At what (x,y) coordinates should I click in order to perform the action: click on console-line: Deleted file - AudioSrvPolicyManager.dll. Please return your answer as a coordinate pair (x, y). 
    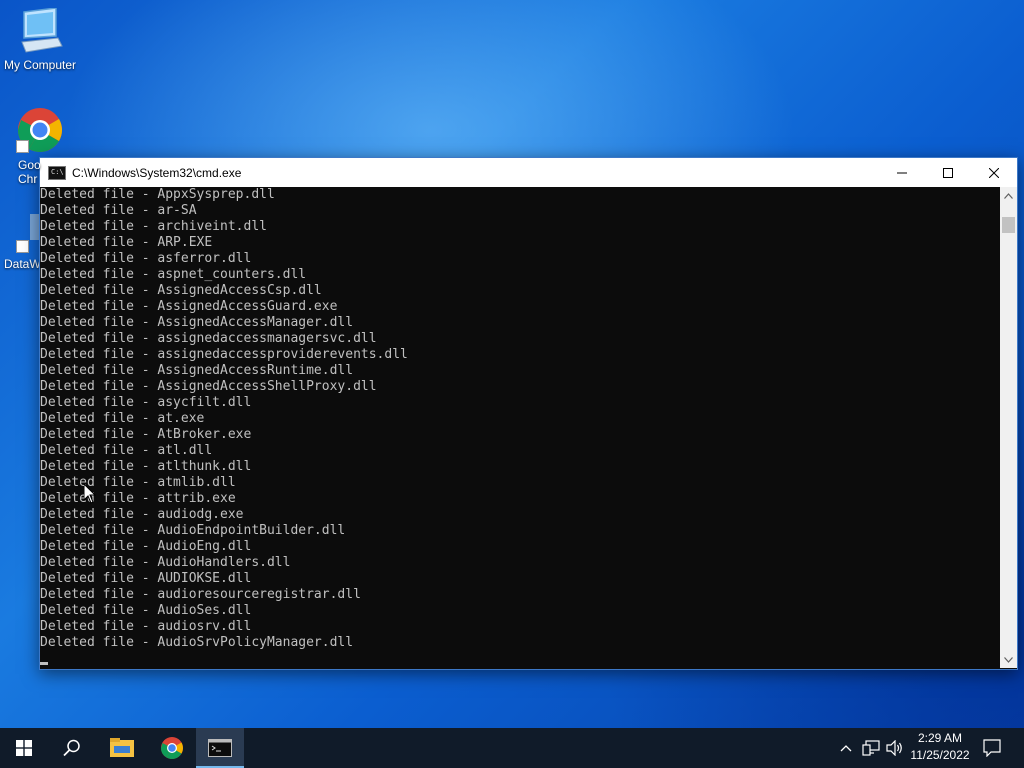
    Looking at the image, I should click on (197, 642).